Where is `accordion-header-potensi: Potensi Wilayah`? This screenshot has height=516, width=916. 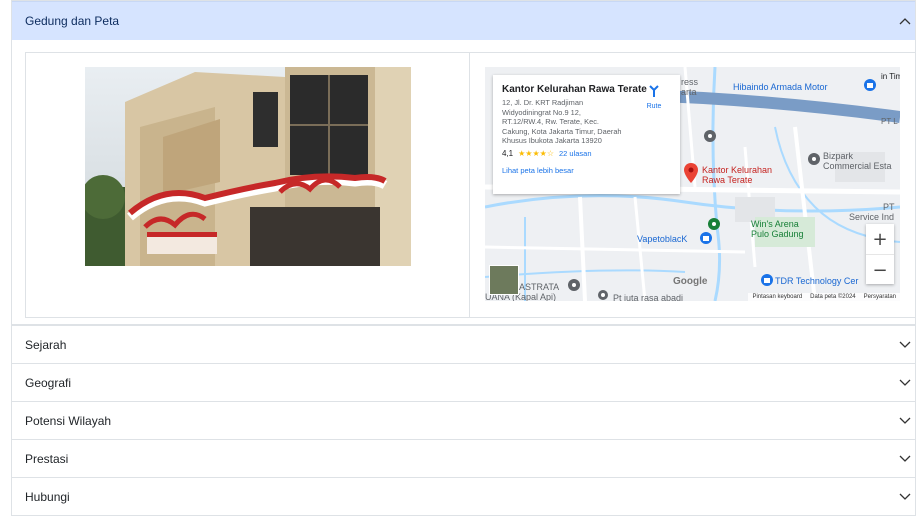 accordion-header-potensi: Potensi Wilayah is located at coordinates (463, 420).